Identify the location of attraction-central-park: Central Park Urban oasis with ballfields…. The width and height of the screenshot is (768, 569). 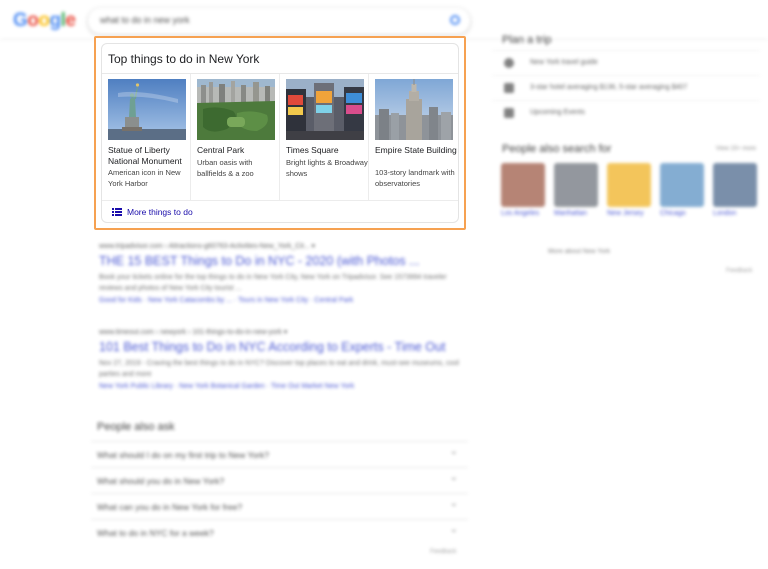
(235, 137).